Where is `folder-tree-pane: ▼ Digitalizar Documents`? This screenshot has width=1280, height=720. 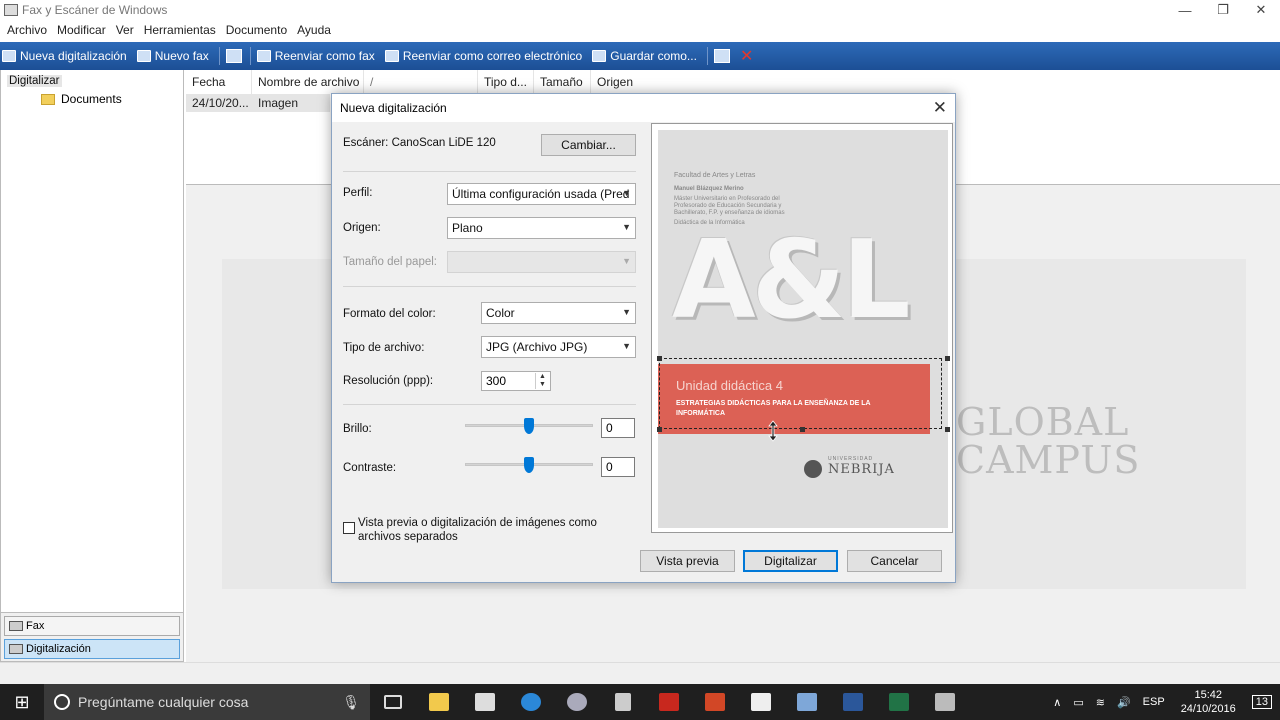
folder-tree-pane: ▼ Digitalizar Documents is located at coordinates (92, 341).